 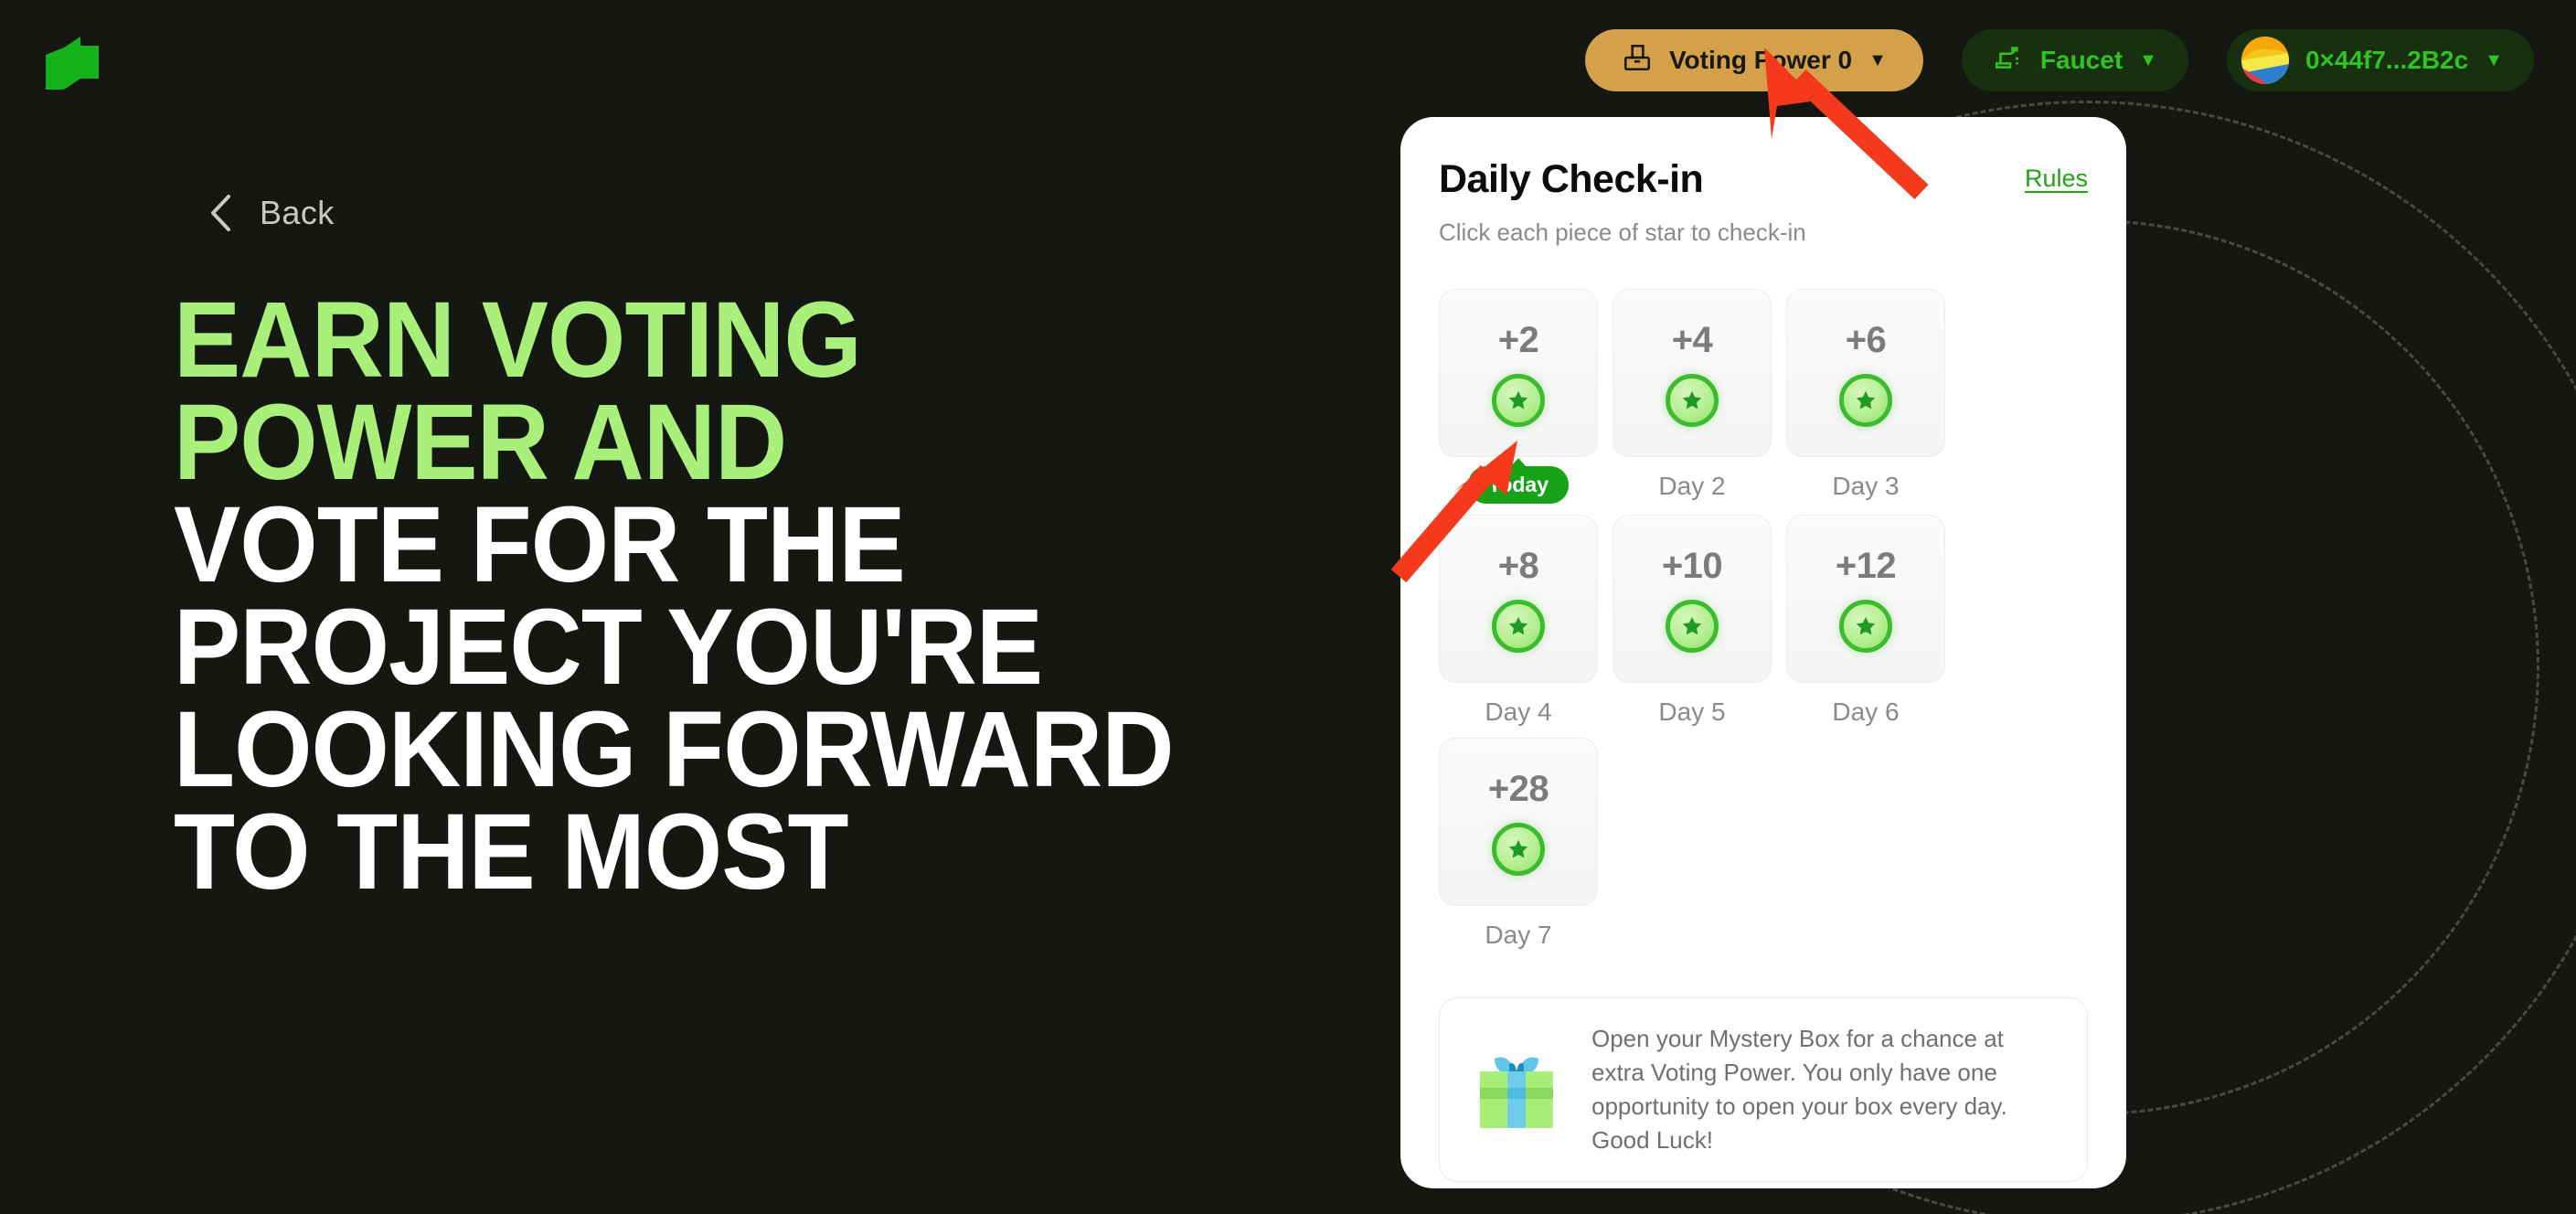 I want to click on checkin-day-amount: +6, so click(x=1866, y=339).